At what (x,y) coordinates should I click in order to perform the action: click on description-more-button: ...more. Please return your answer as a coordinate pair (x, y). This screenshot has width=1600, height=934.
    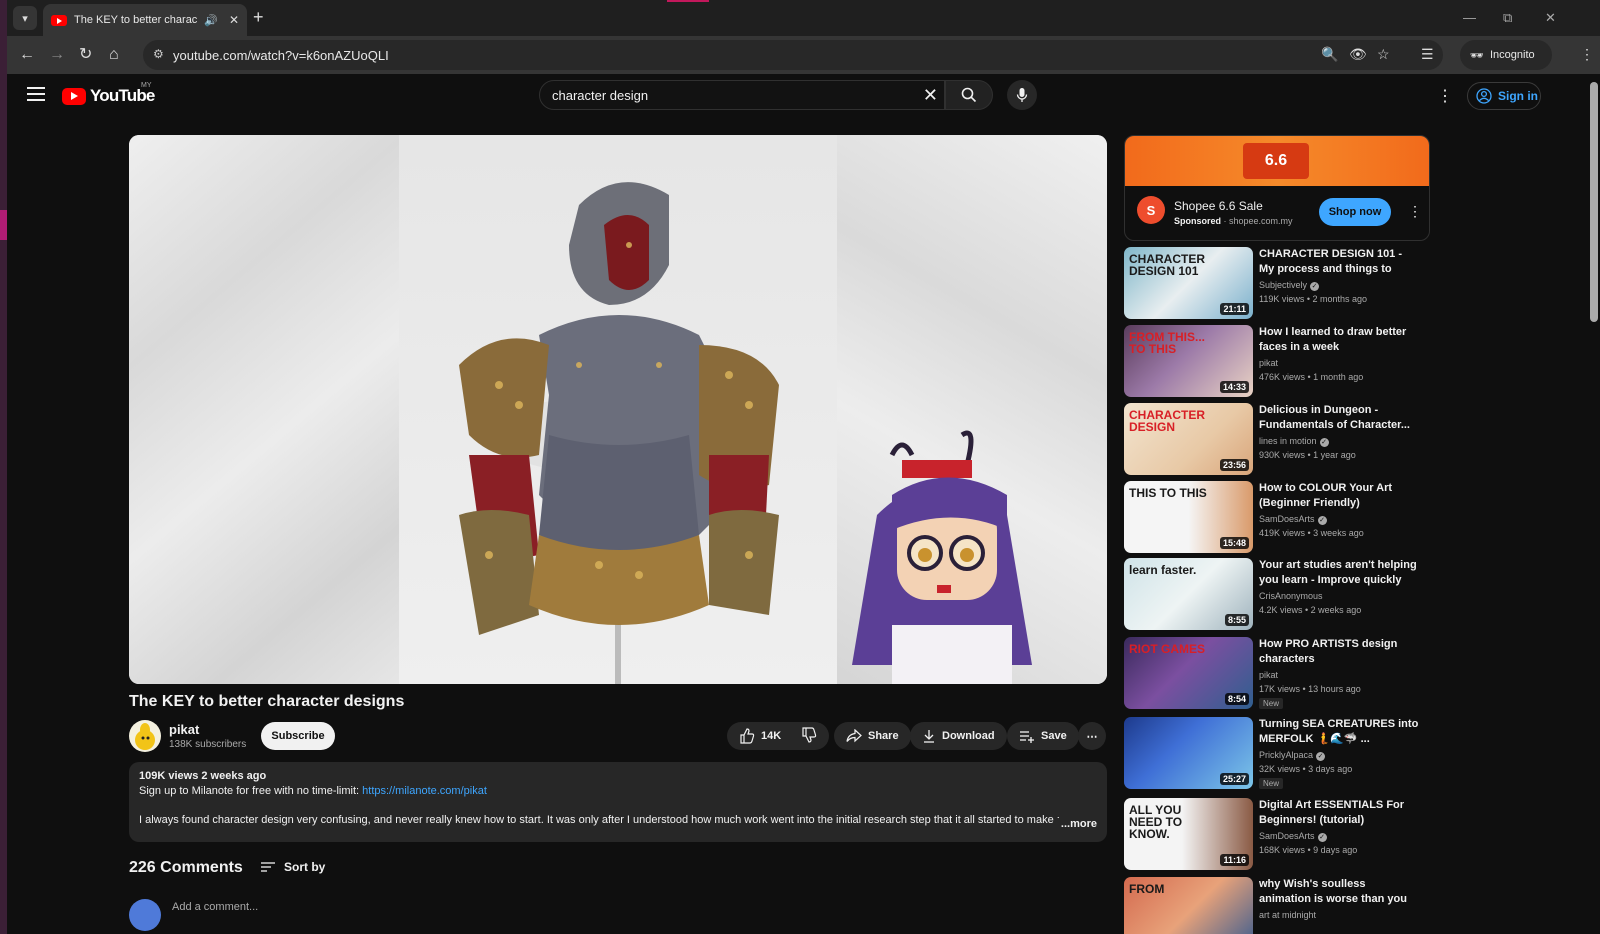
    Looking at the image, I should click on (1076, 824).